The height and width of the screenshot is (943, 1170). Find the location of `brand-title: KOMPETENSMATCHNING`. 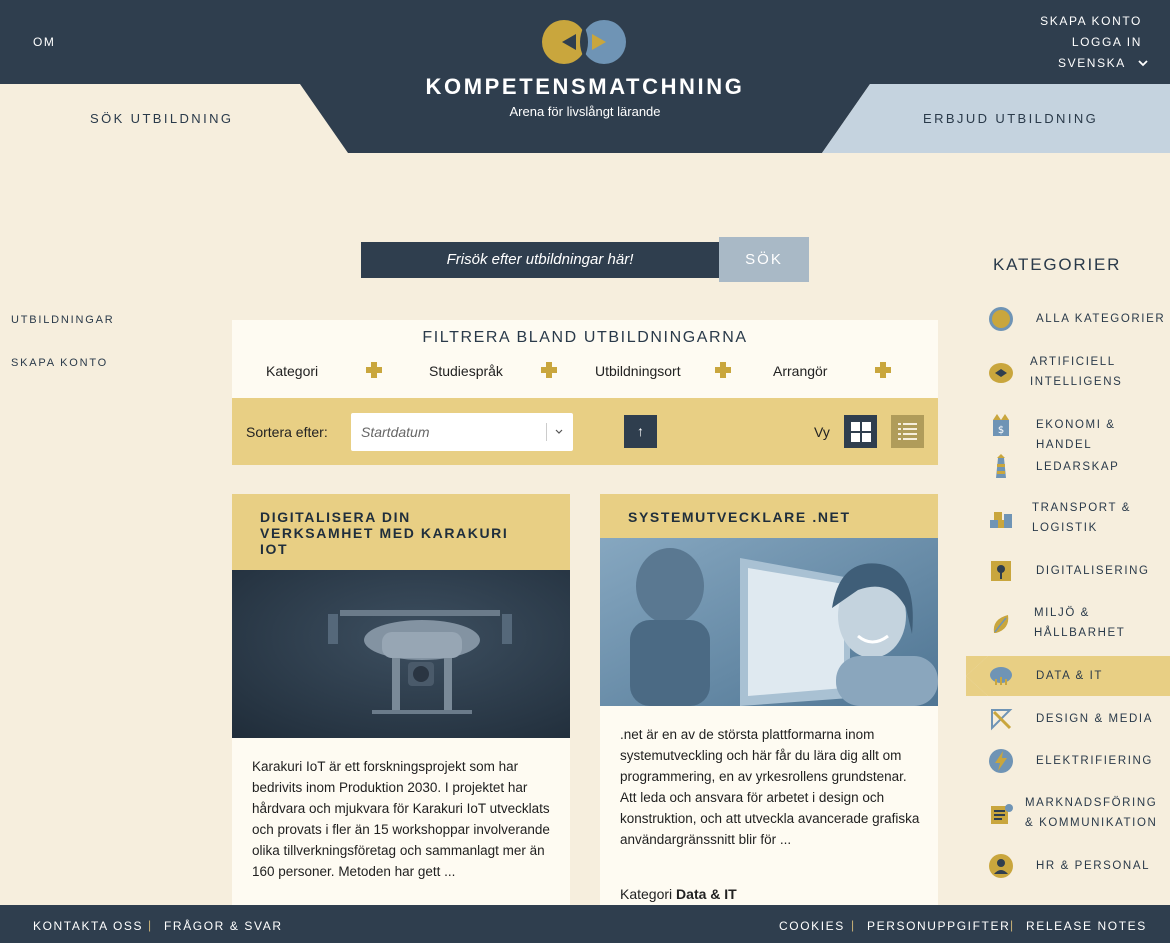

brand-title: KOMPETENSMATCHNING is located at coordinates (585, 86).